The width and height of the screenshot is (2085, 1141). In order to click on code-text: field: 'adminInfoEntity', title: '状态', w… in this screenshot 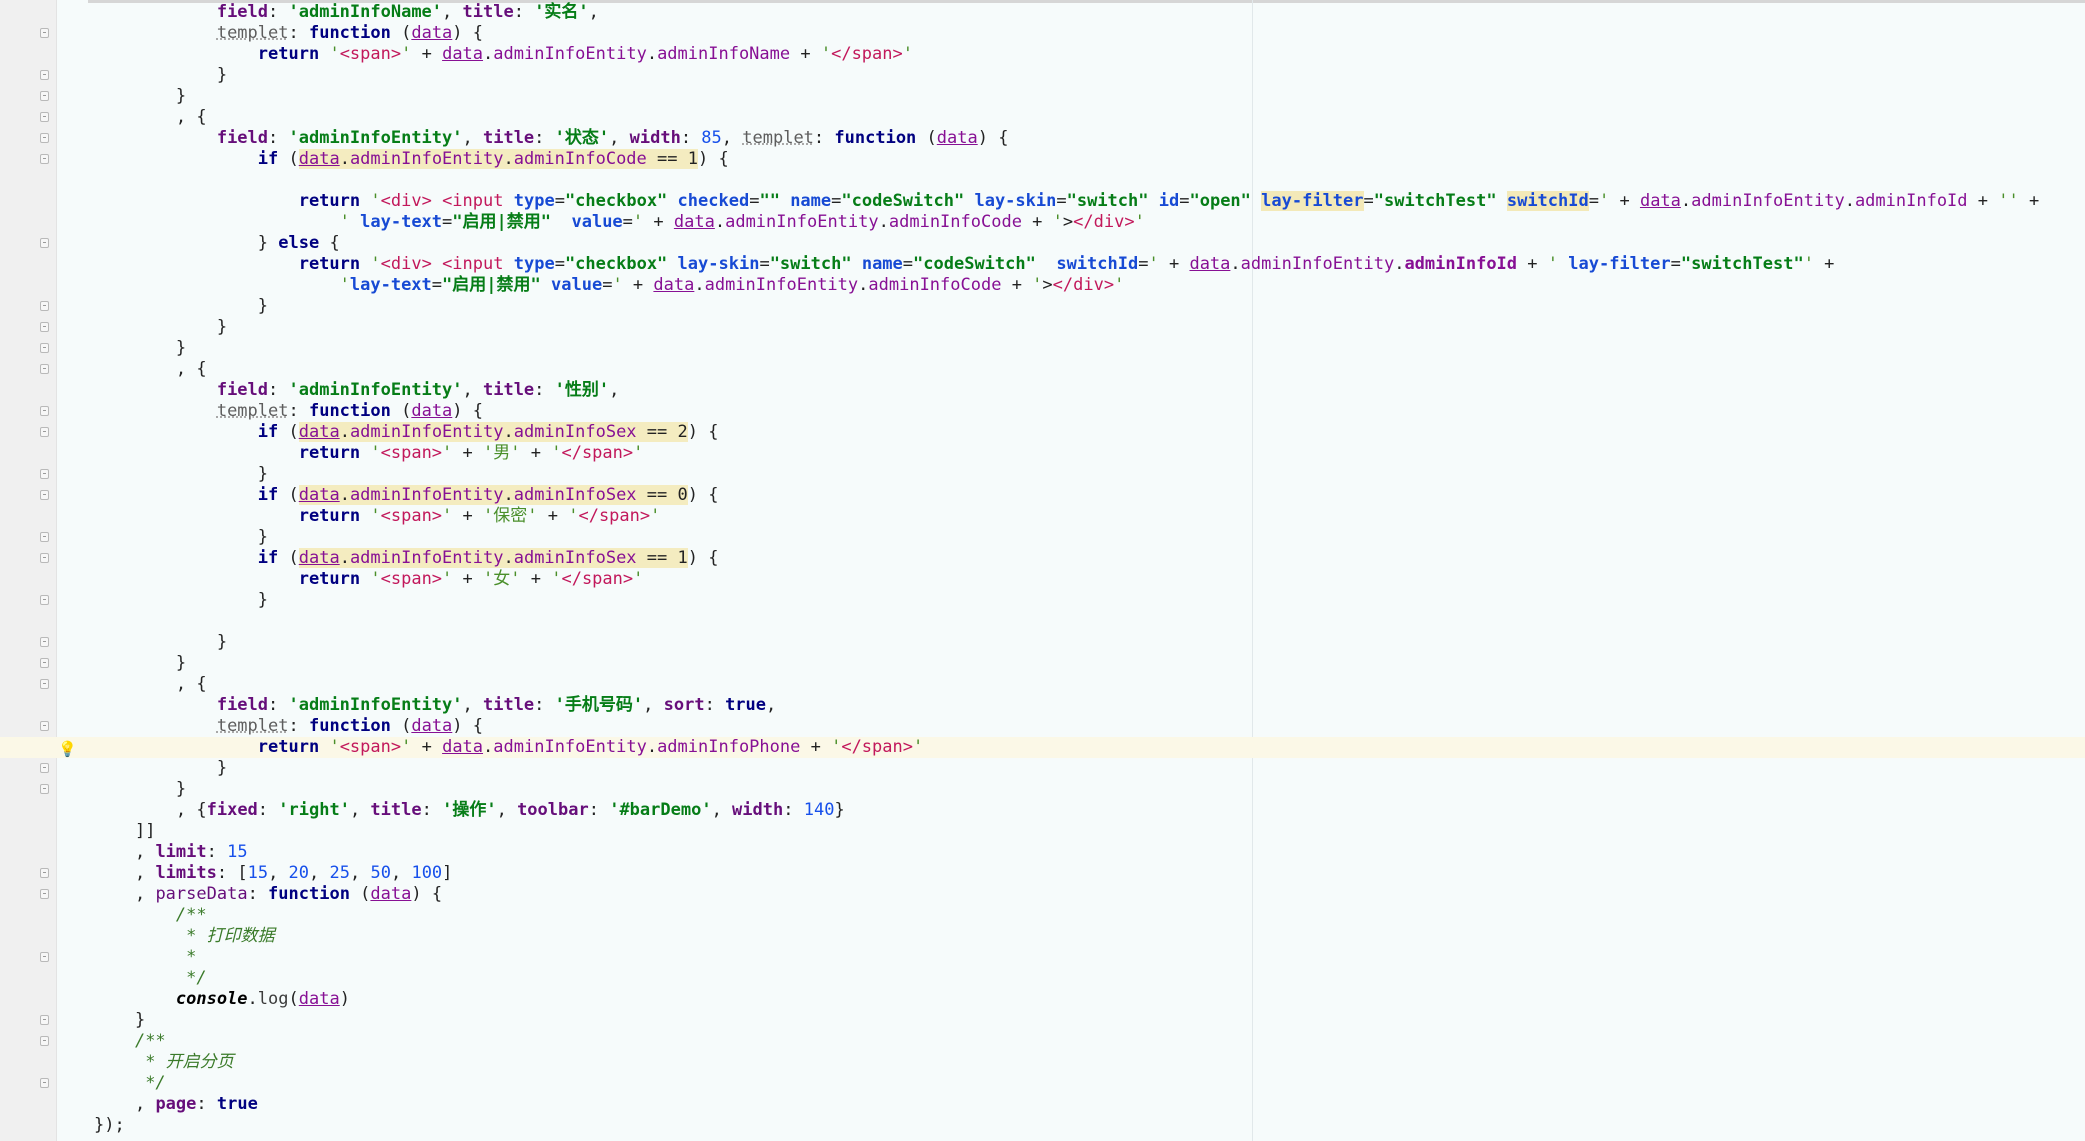, I will do `click(551, 138)`.